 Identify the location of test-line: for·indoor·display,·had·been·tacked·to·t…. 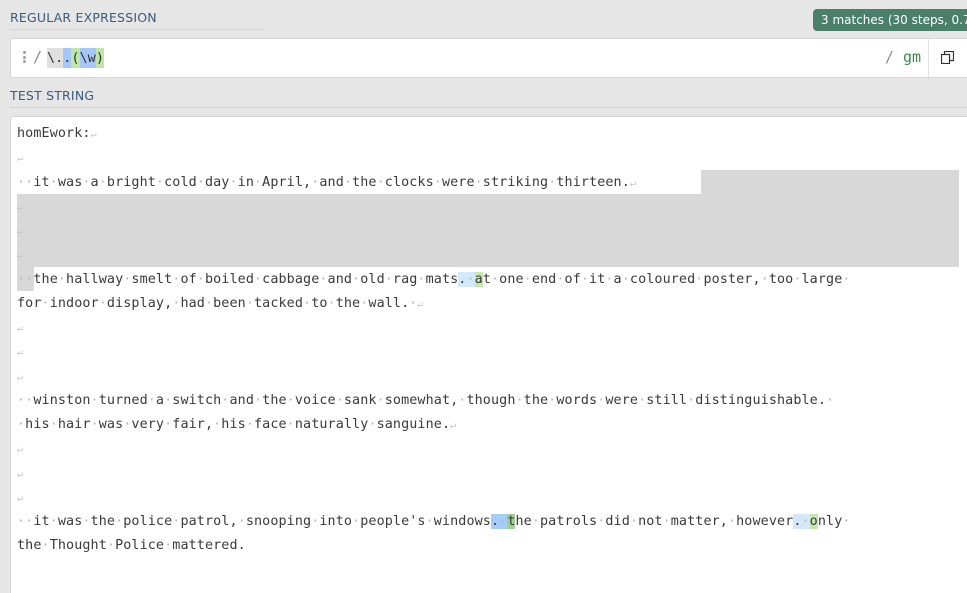
(489, 304).